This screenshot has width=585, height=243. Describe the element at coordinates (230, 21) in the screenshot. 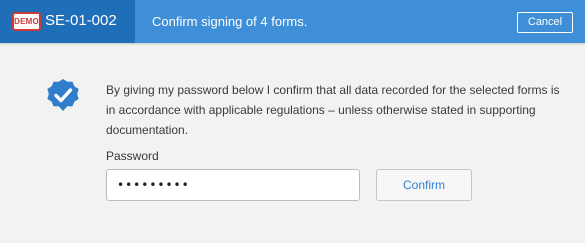

I see `dialog-title: Confirm signing of 4 forms.` at that location.